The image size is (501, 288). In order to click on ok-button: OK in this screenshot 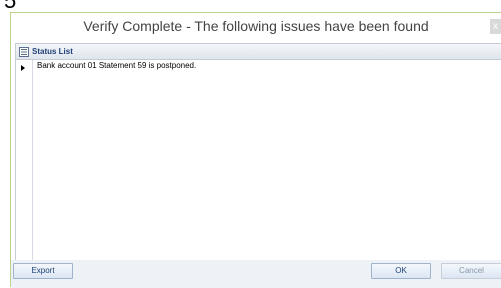, I will do `click(401, 271)`.